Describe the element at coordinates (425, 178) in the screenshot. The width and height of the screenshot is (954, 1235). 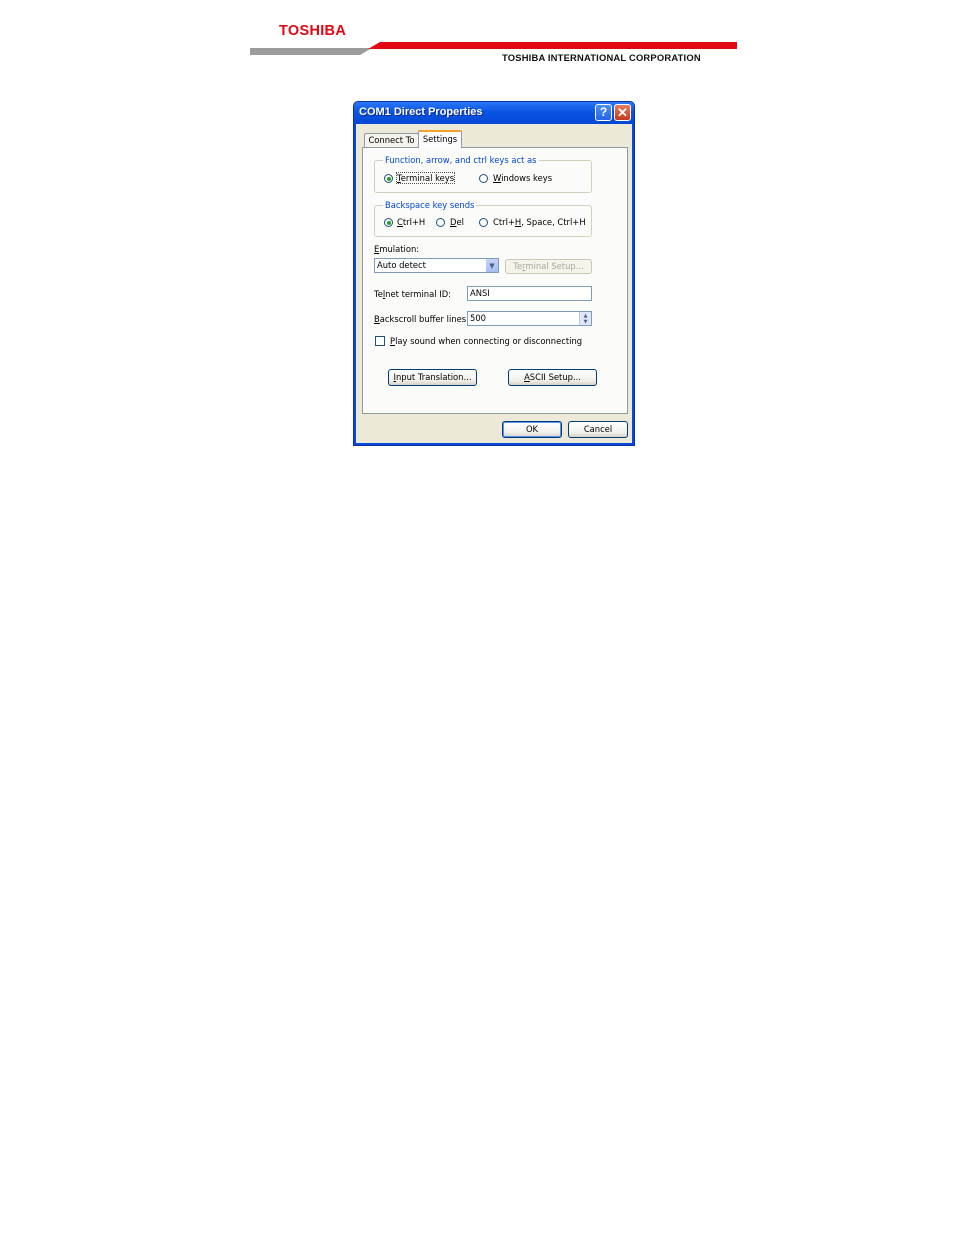
I see `terminal-keys-label: Terminal keys` at that location.